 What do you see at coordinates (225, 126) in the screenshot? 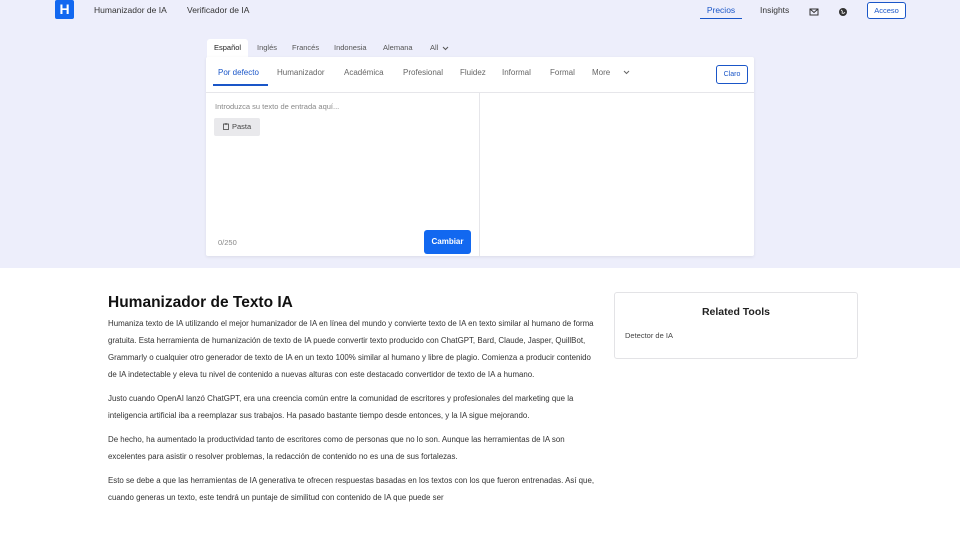
I see `clipboard-icon` at bounding box center [225, 126].